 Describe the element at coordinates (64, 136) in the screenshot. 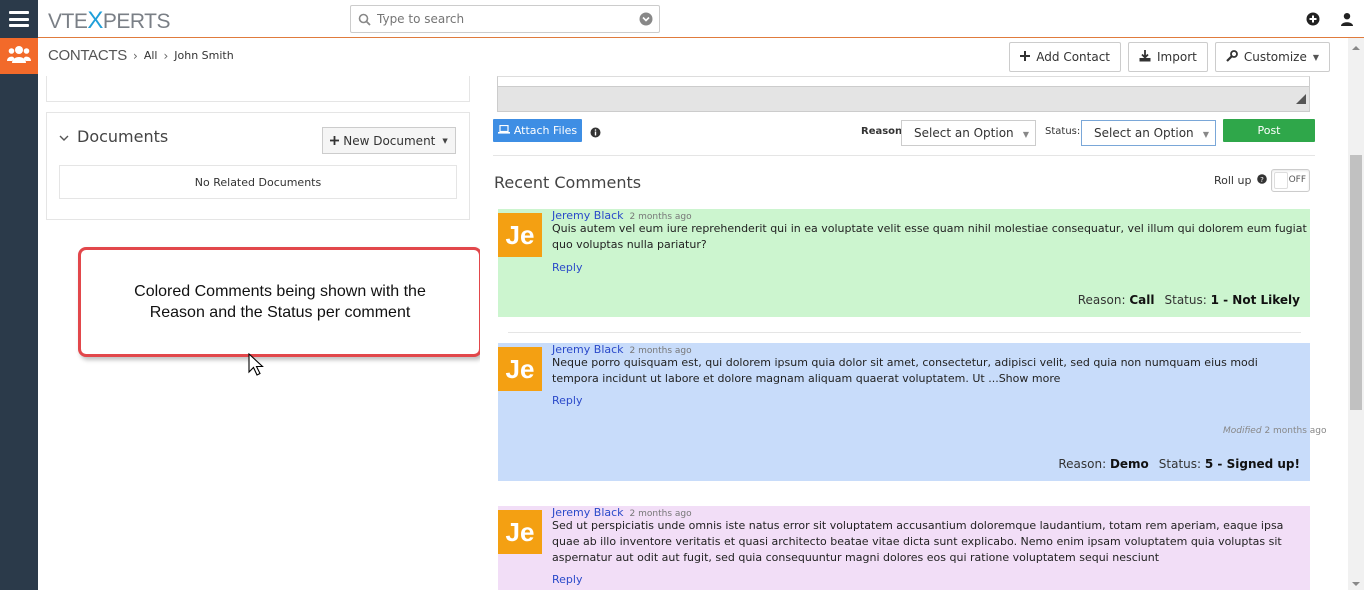

I see `chevron-down-icon` at that location.